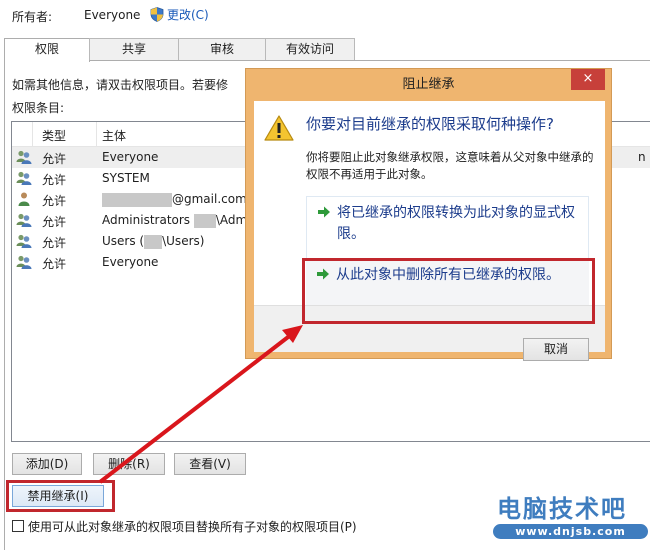  I want to click on principal-name: Users (, so click(123, 241).